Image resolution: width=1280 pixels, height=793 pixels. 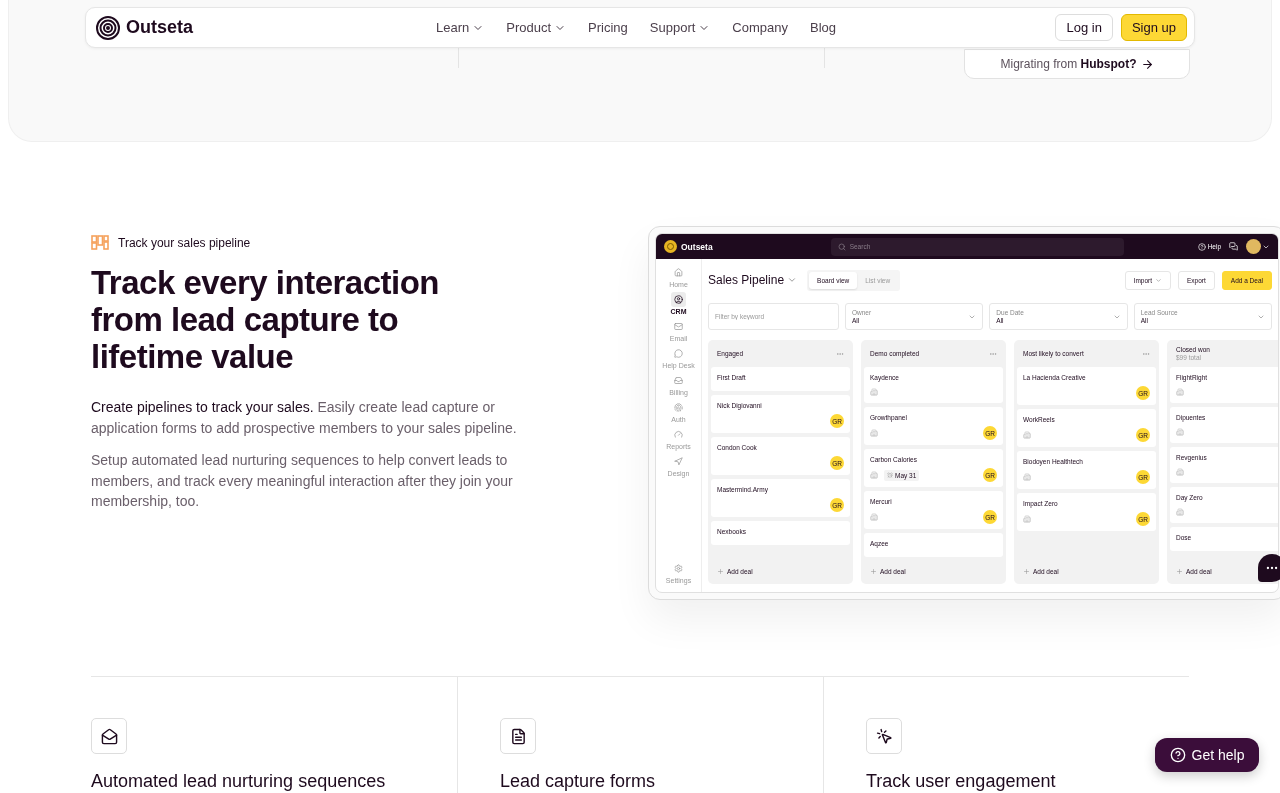 I want to click on brand-name: Outseta, so click(x=160, y=27).